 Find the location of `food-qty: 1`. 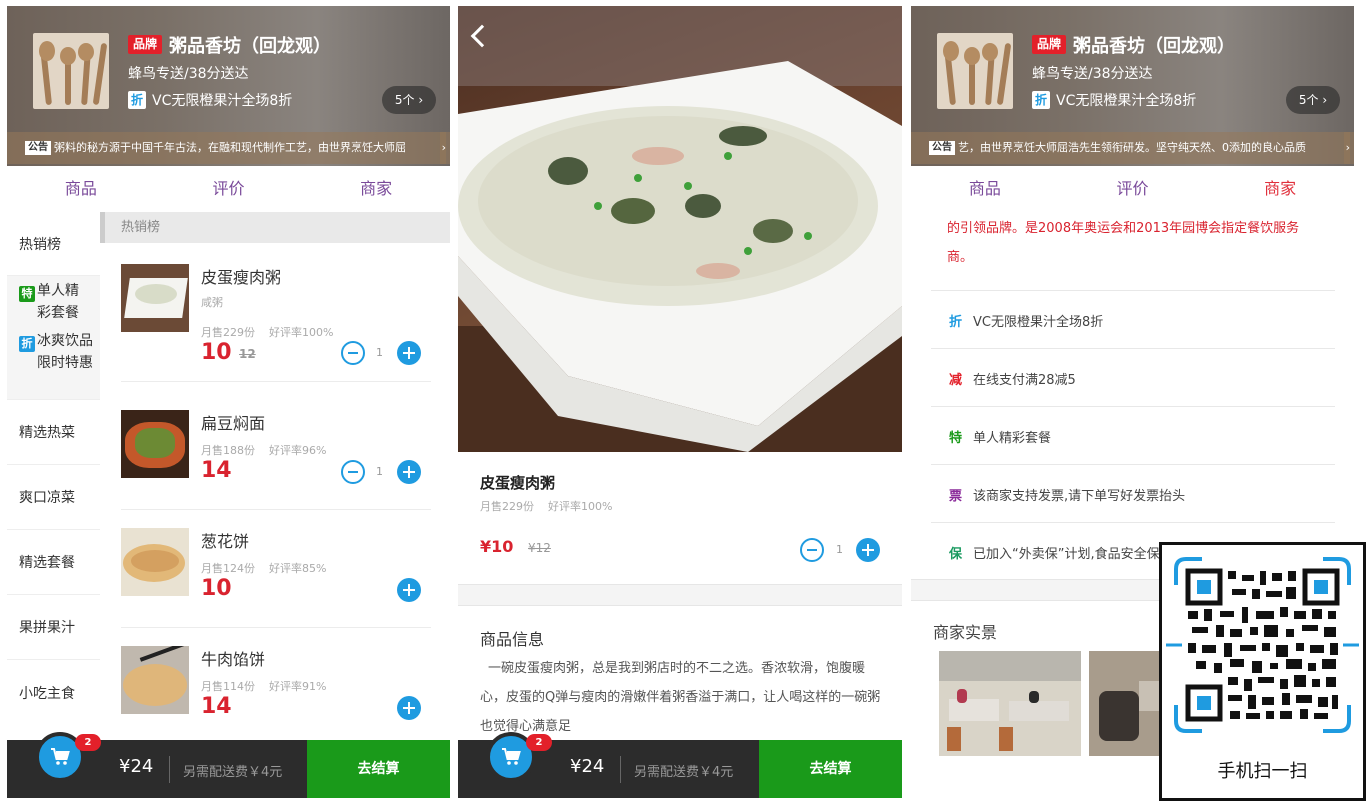

food-qty: 1 is located at coordinates (839, 549).